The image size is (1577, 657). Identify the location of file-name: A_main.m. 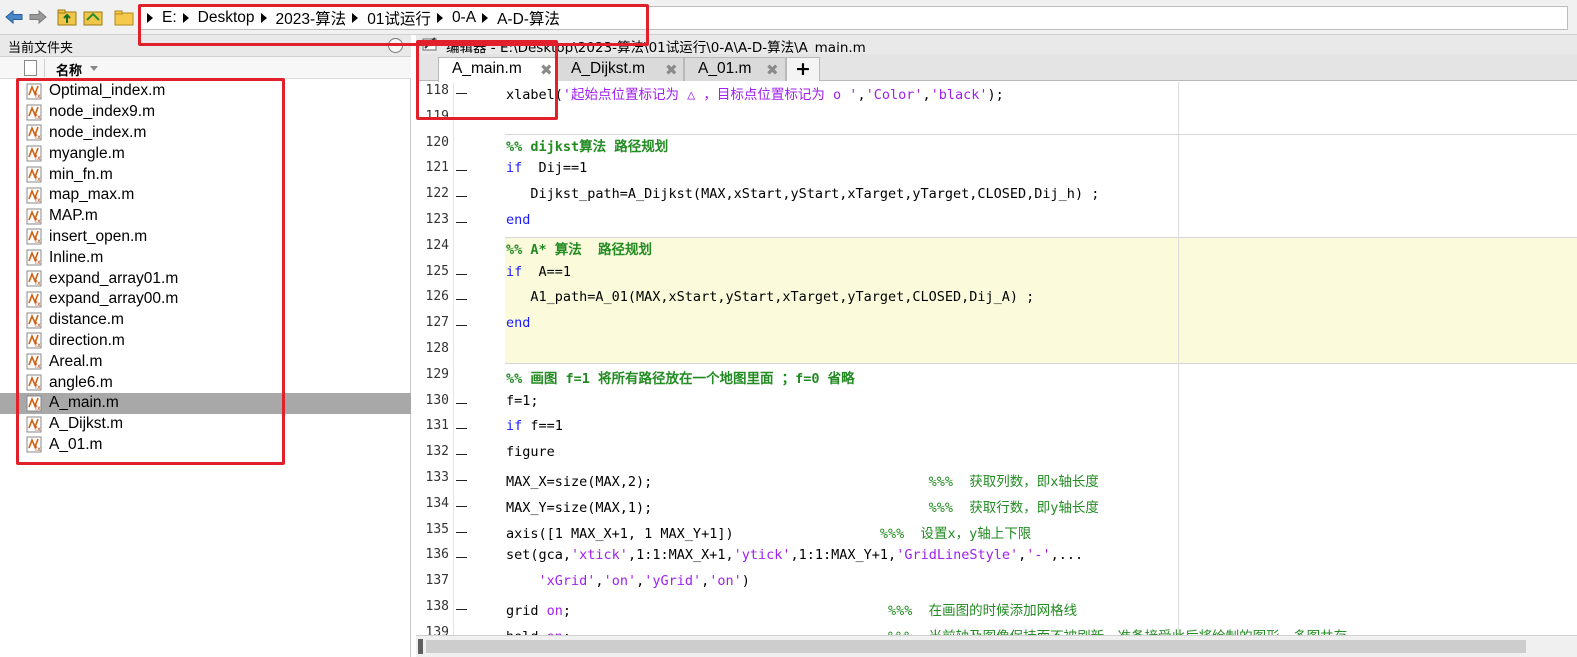
(84, 403).